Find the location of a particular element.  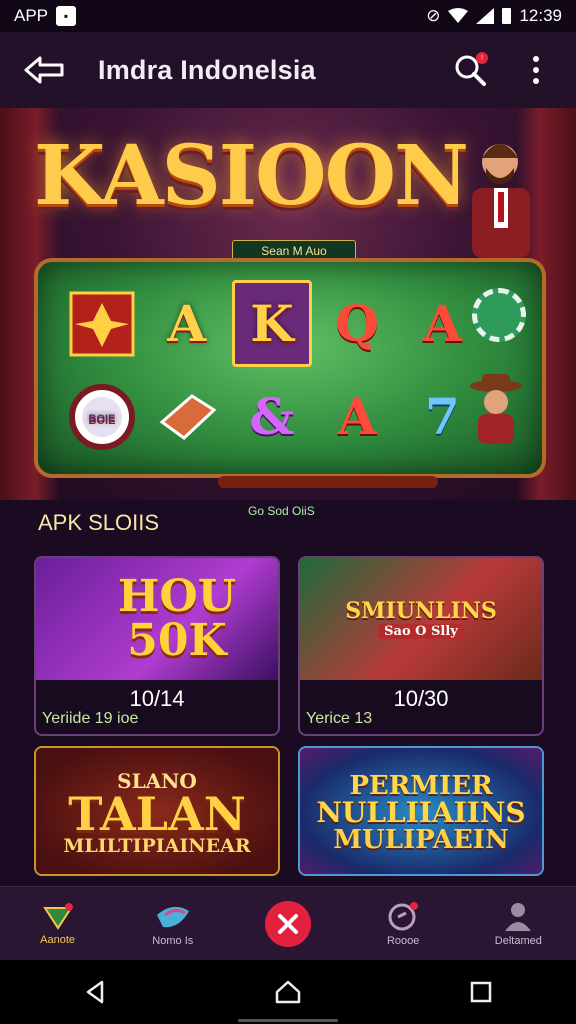

bottom-nav: Aanote Nomo Is Roooe Deltamed is located at coordinates (288, 923).